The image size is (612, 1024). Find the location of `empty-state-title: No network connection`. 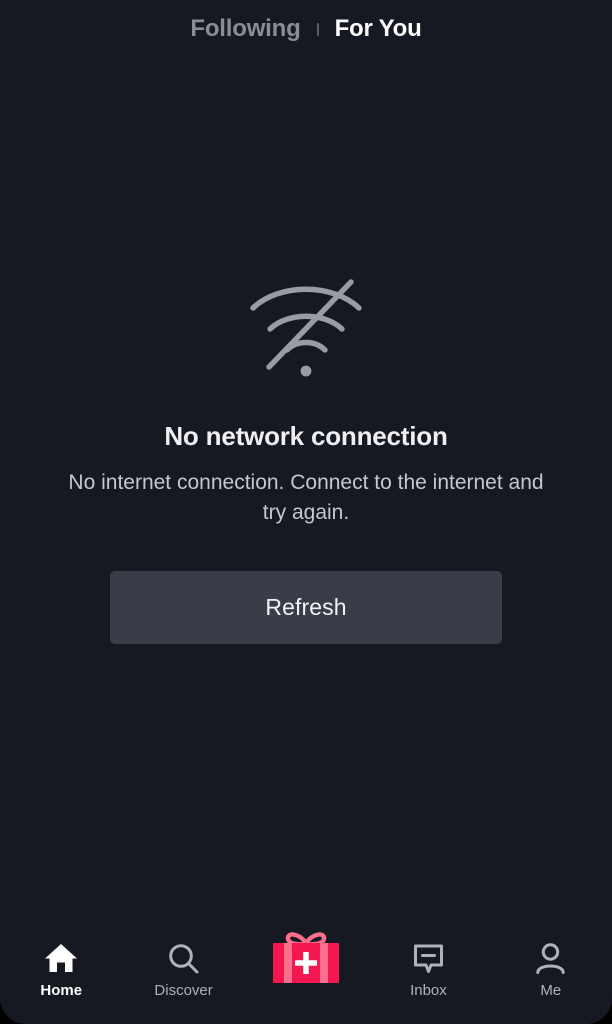

empty-state-title: No network connection is located at coordinates (306, 436).